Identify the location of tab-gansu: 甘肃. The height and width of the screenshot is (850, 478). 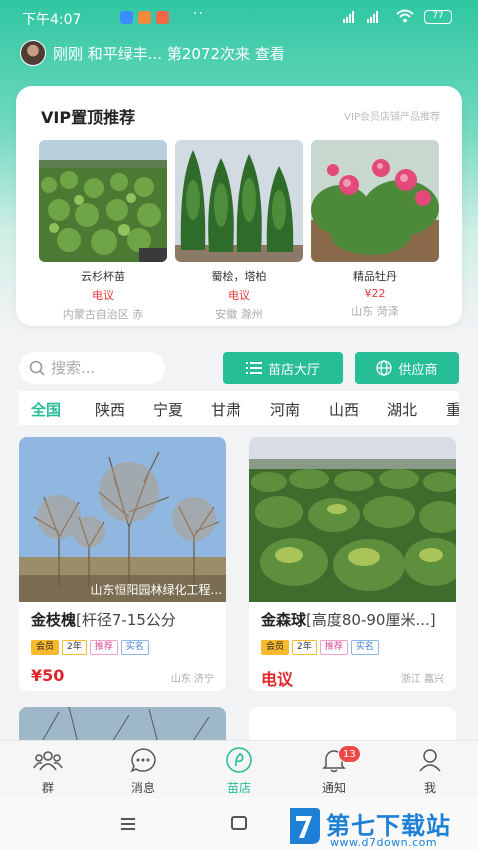
(226, 409).